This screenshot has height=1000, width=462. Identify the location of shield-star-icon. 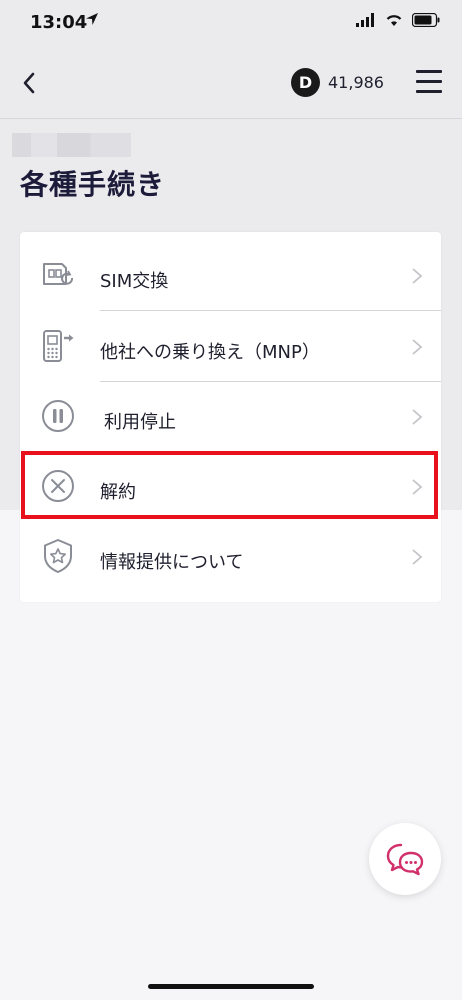
(58, 556).